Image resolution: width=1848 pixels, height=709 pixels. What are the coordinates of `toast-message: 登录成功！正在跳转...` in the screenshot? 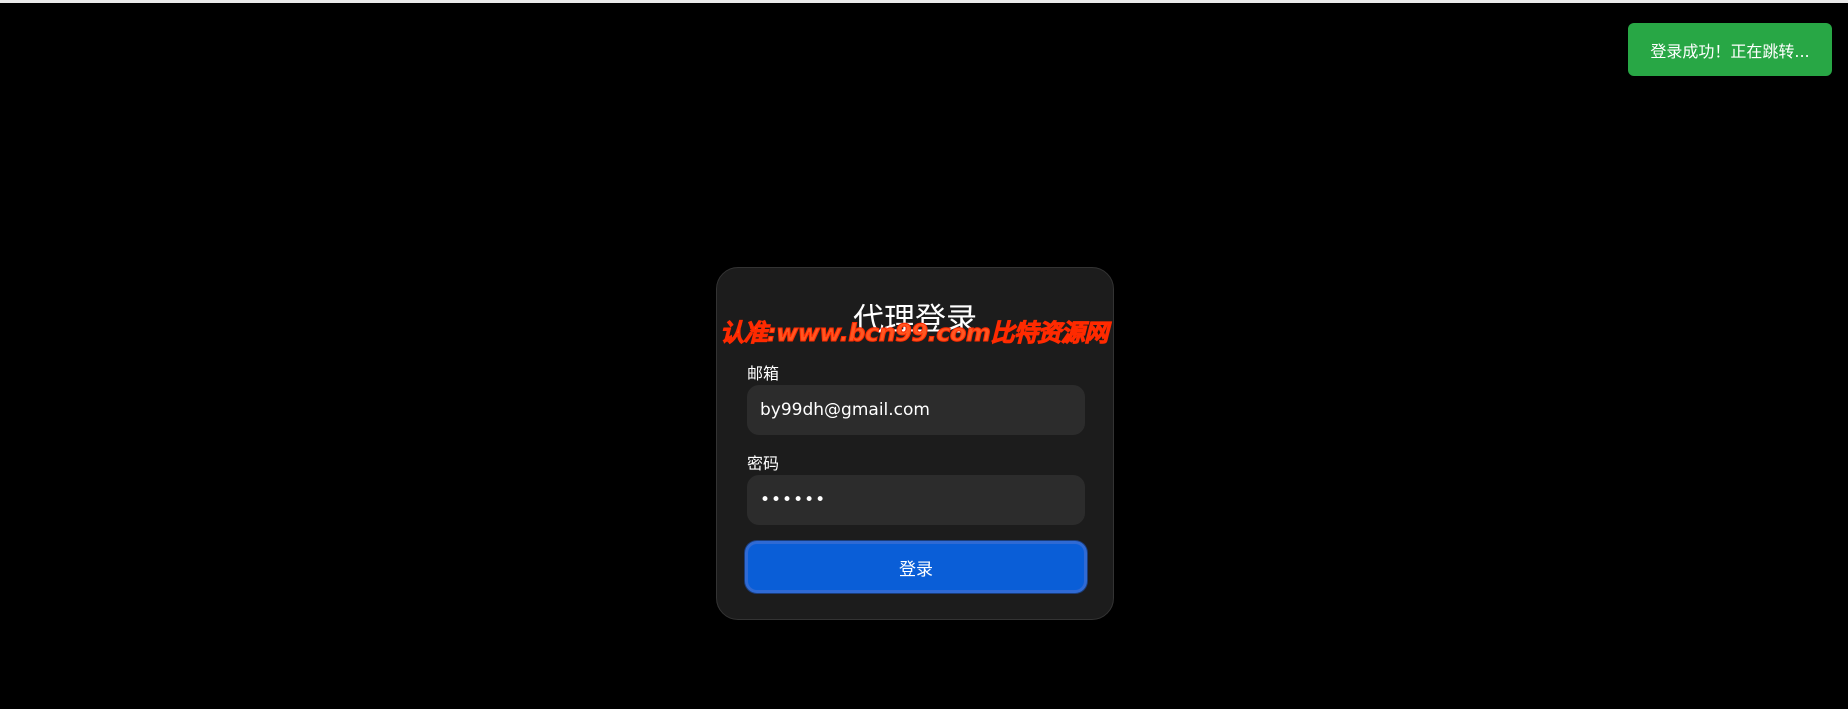 It's located at (1730, 51).